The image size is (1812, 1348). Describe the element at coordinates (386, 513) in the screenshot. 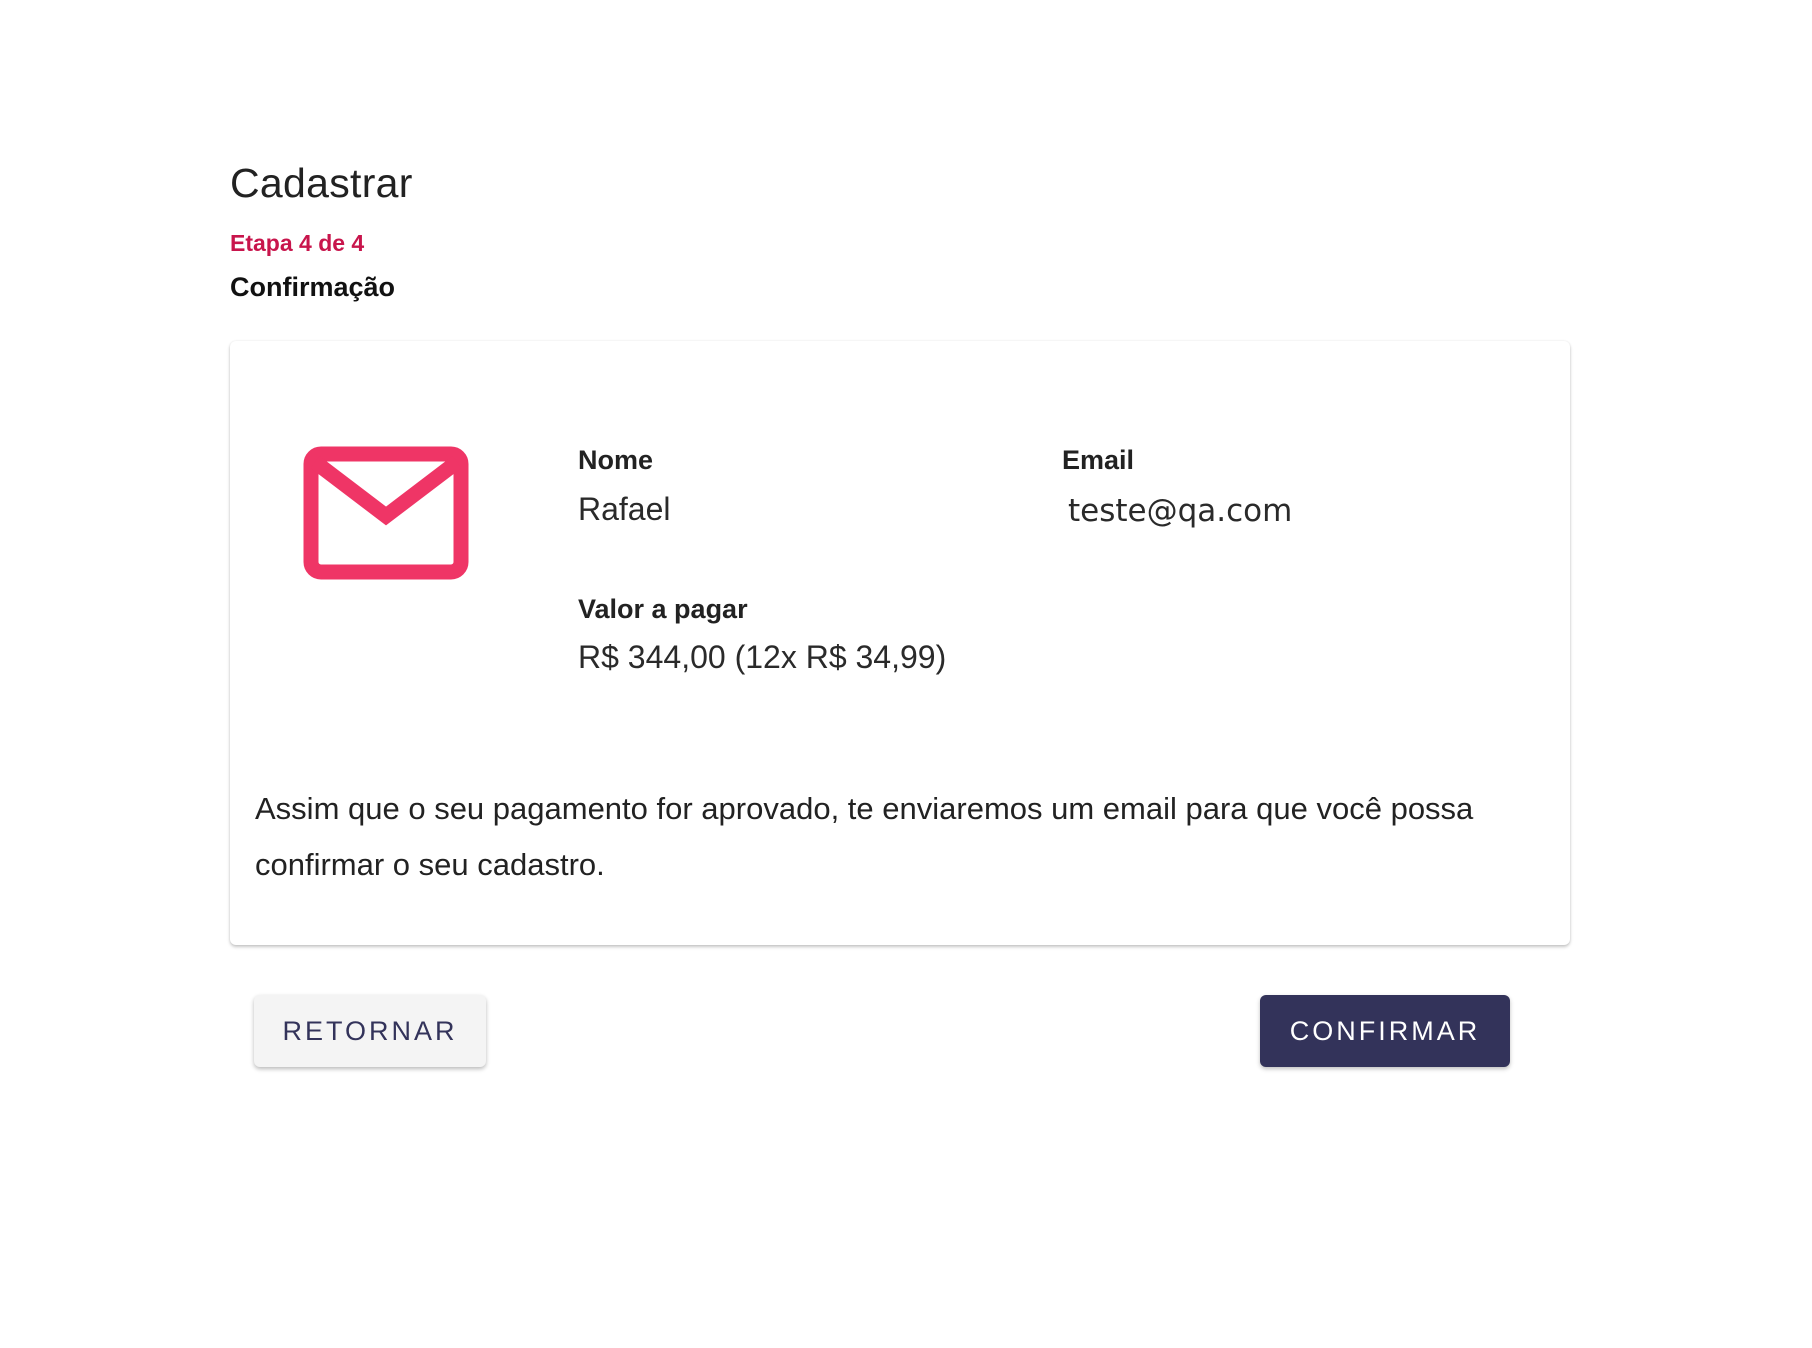

I see `mail-icon` at that location.